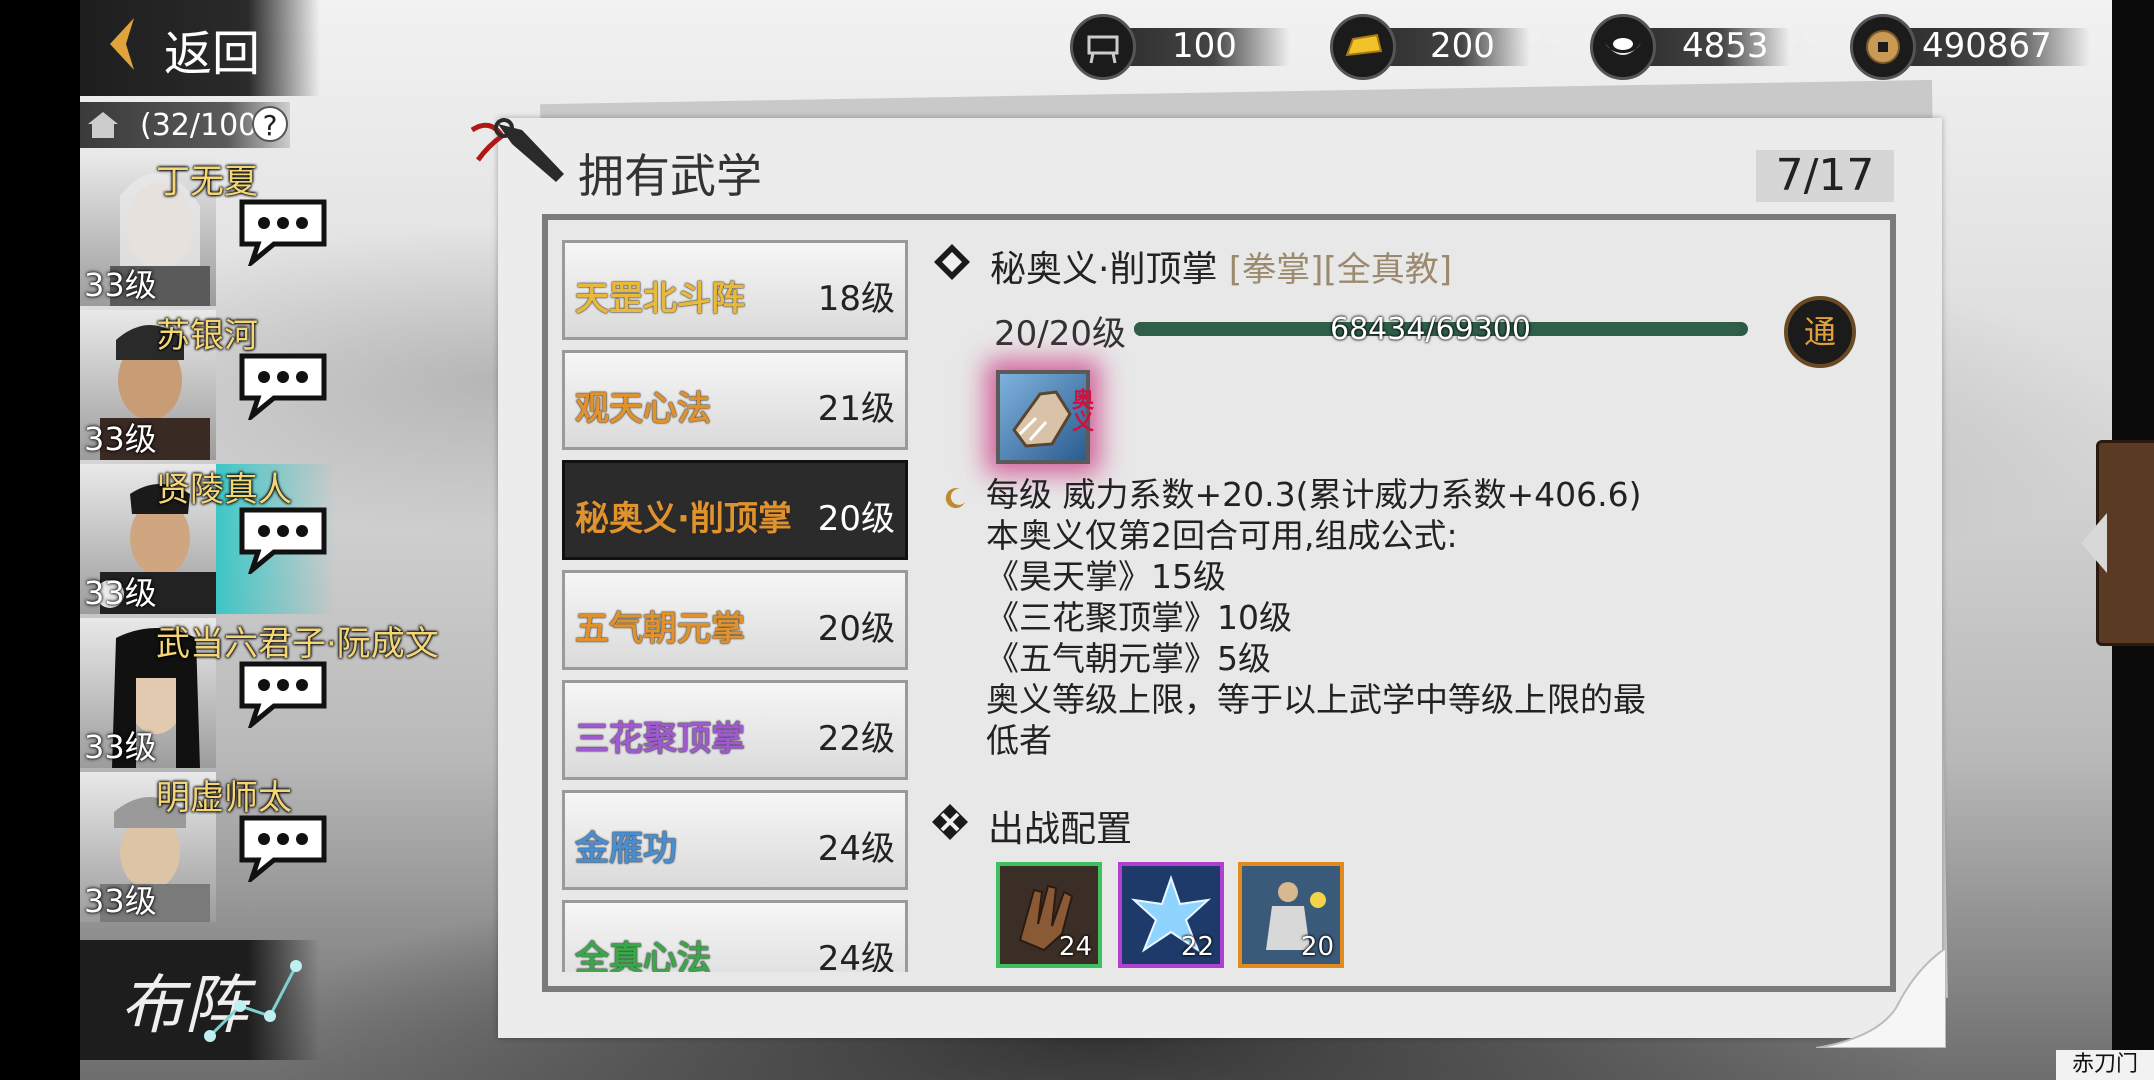 Image resolution: width=2154 pixels, height=1080 pixels. I want to click on desc-line: 《三花聚顶掌》10级, so click(1139, 617).